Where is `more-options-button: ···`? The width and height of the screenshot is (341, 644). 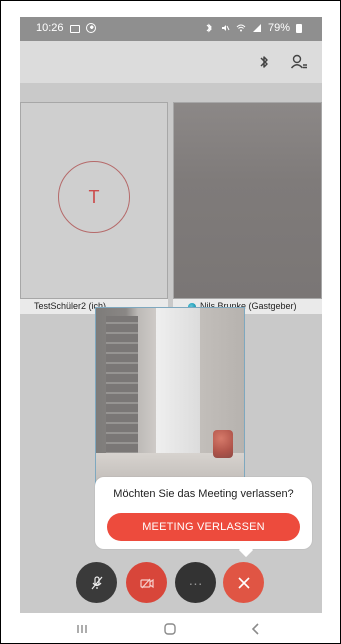 more-options-button: ··· is located at coordinates (195, 582).